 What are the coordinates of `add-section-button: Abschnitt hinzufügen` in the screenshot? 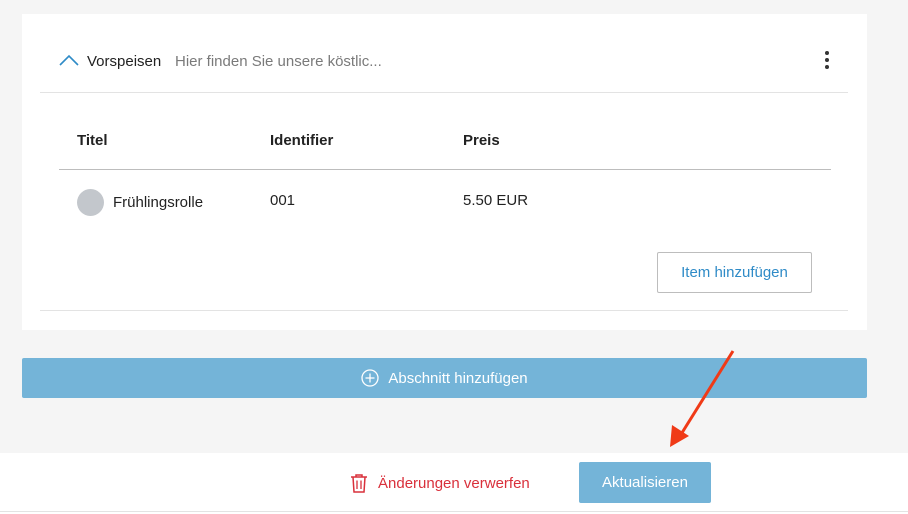 It's located at (444, 378).